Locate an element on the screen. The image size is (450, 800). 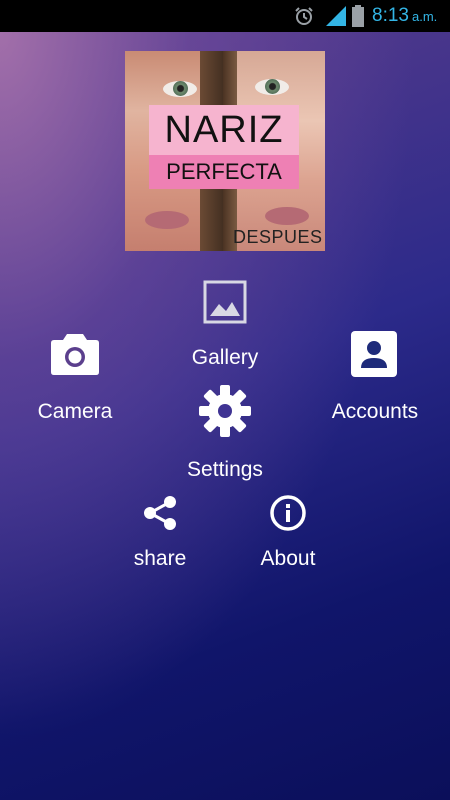
camera-label: Camera is located at coordinates (75, 411).